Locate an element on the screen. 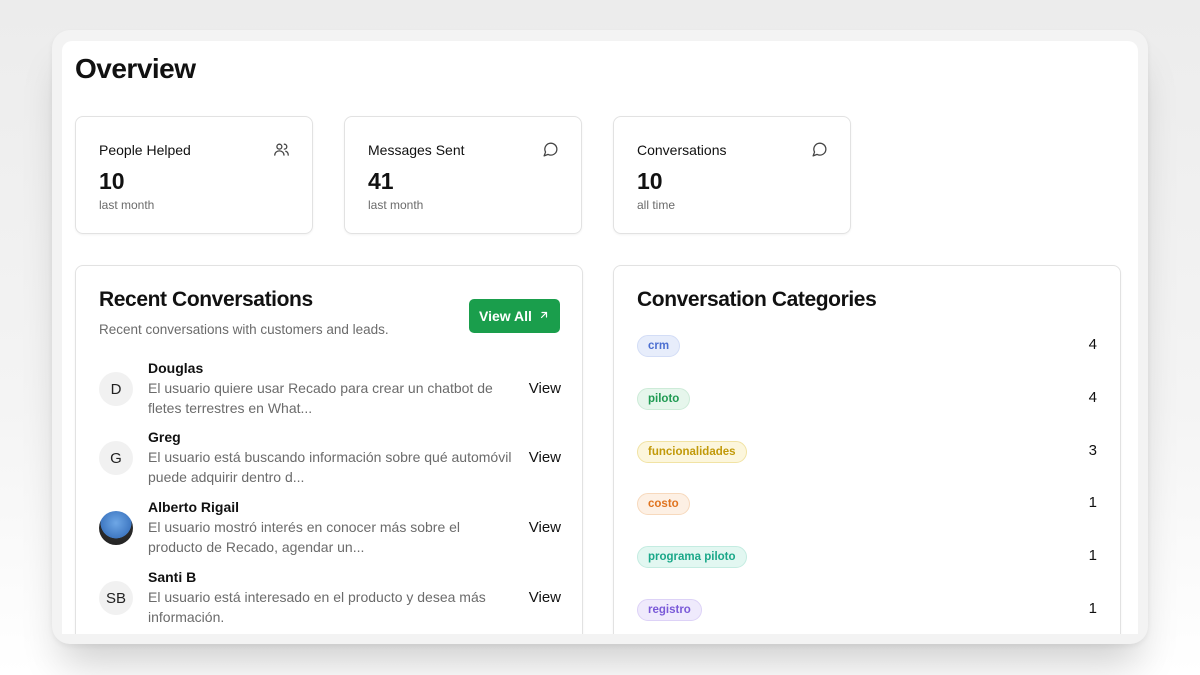  stat-label: People Helped is located at coordinates (145, 150).